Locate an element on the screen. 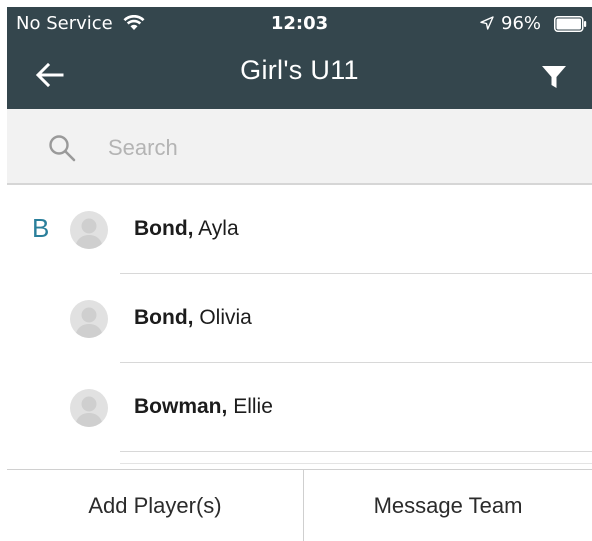 The width and height of the screenshot is (592, 541). message-team-button: Message Team is located at coordinates (448, 505).